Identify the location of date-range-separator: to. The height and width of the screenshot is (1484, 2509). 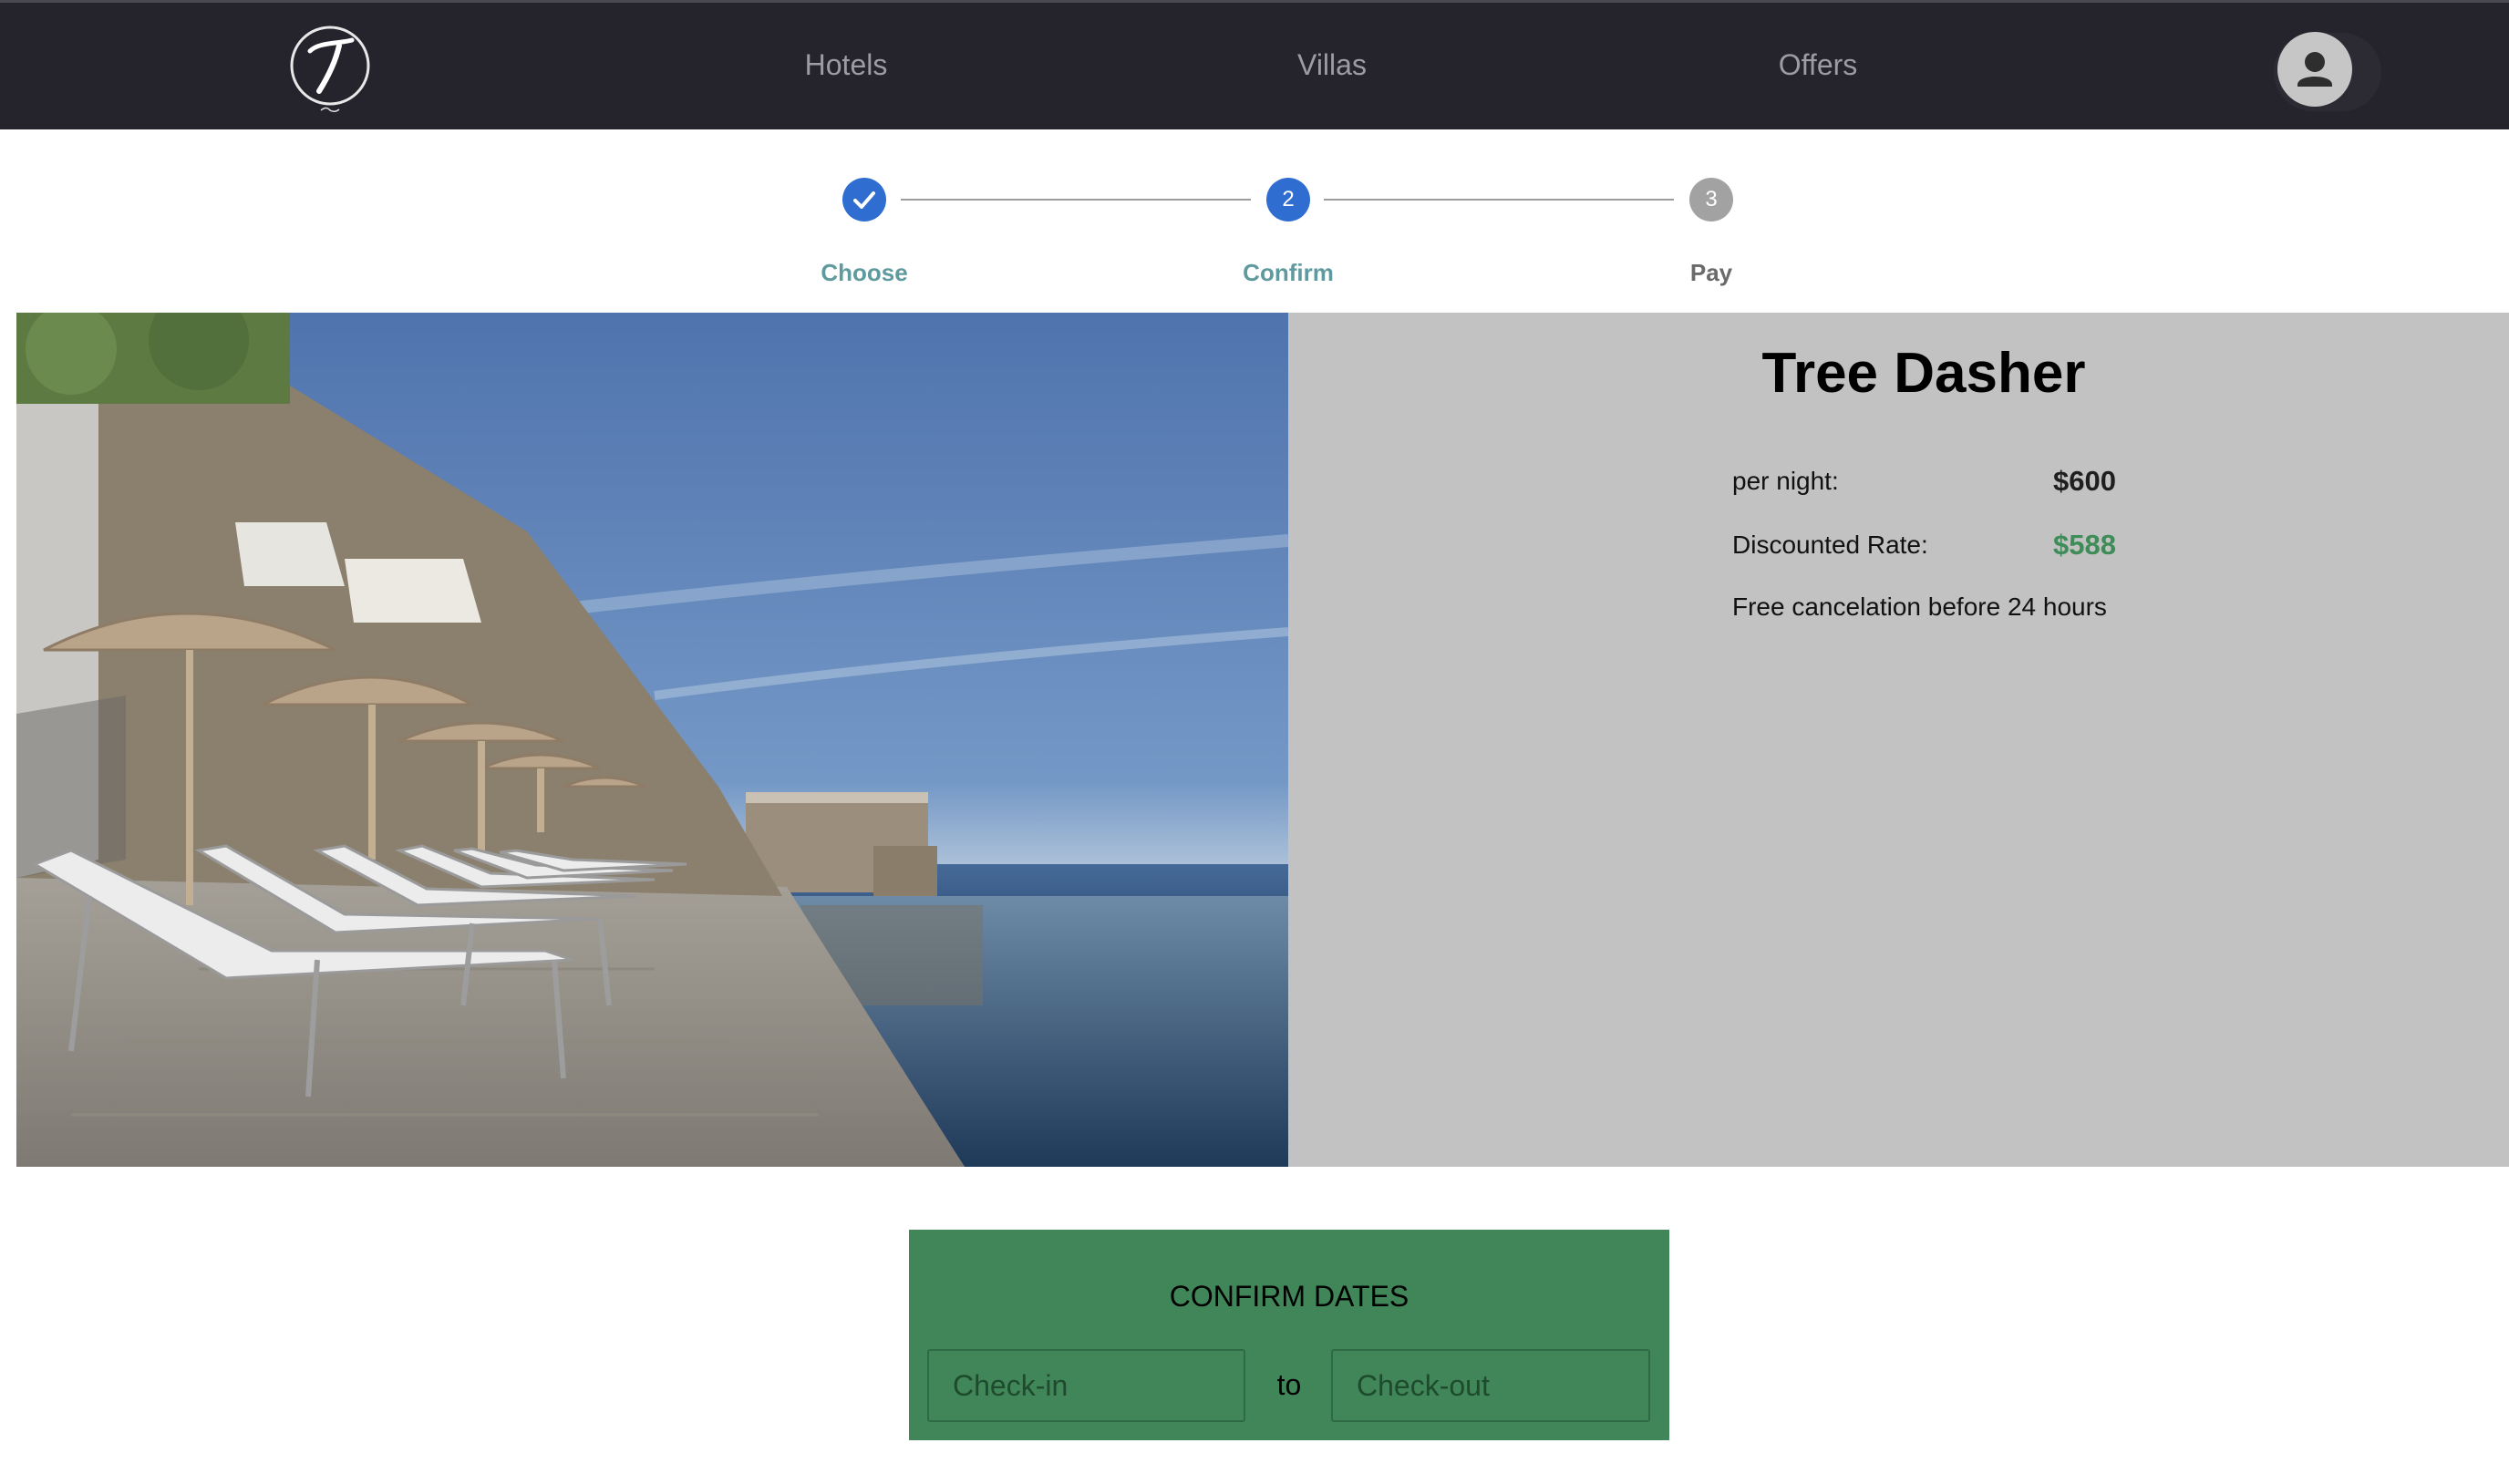
(1289, 1384).